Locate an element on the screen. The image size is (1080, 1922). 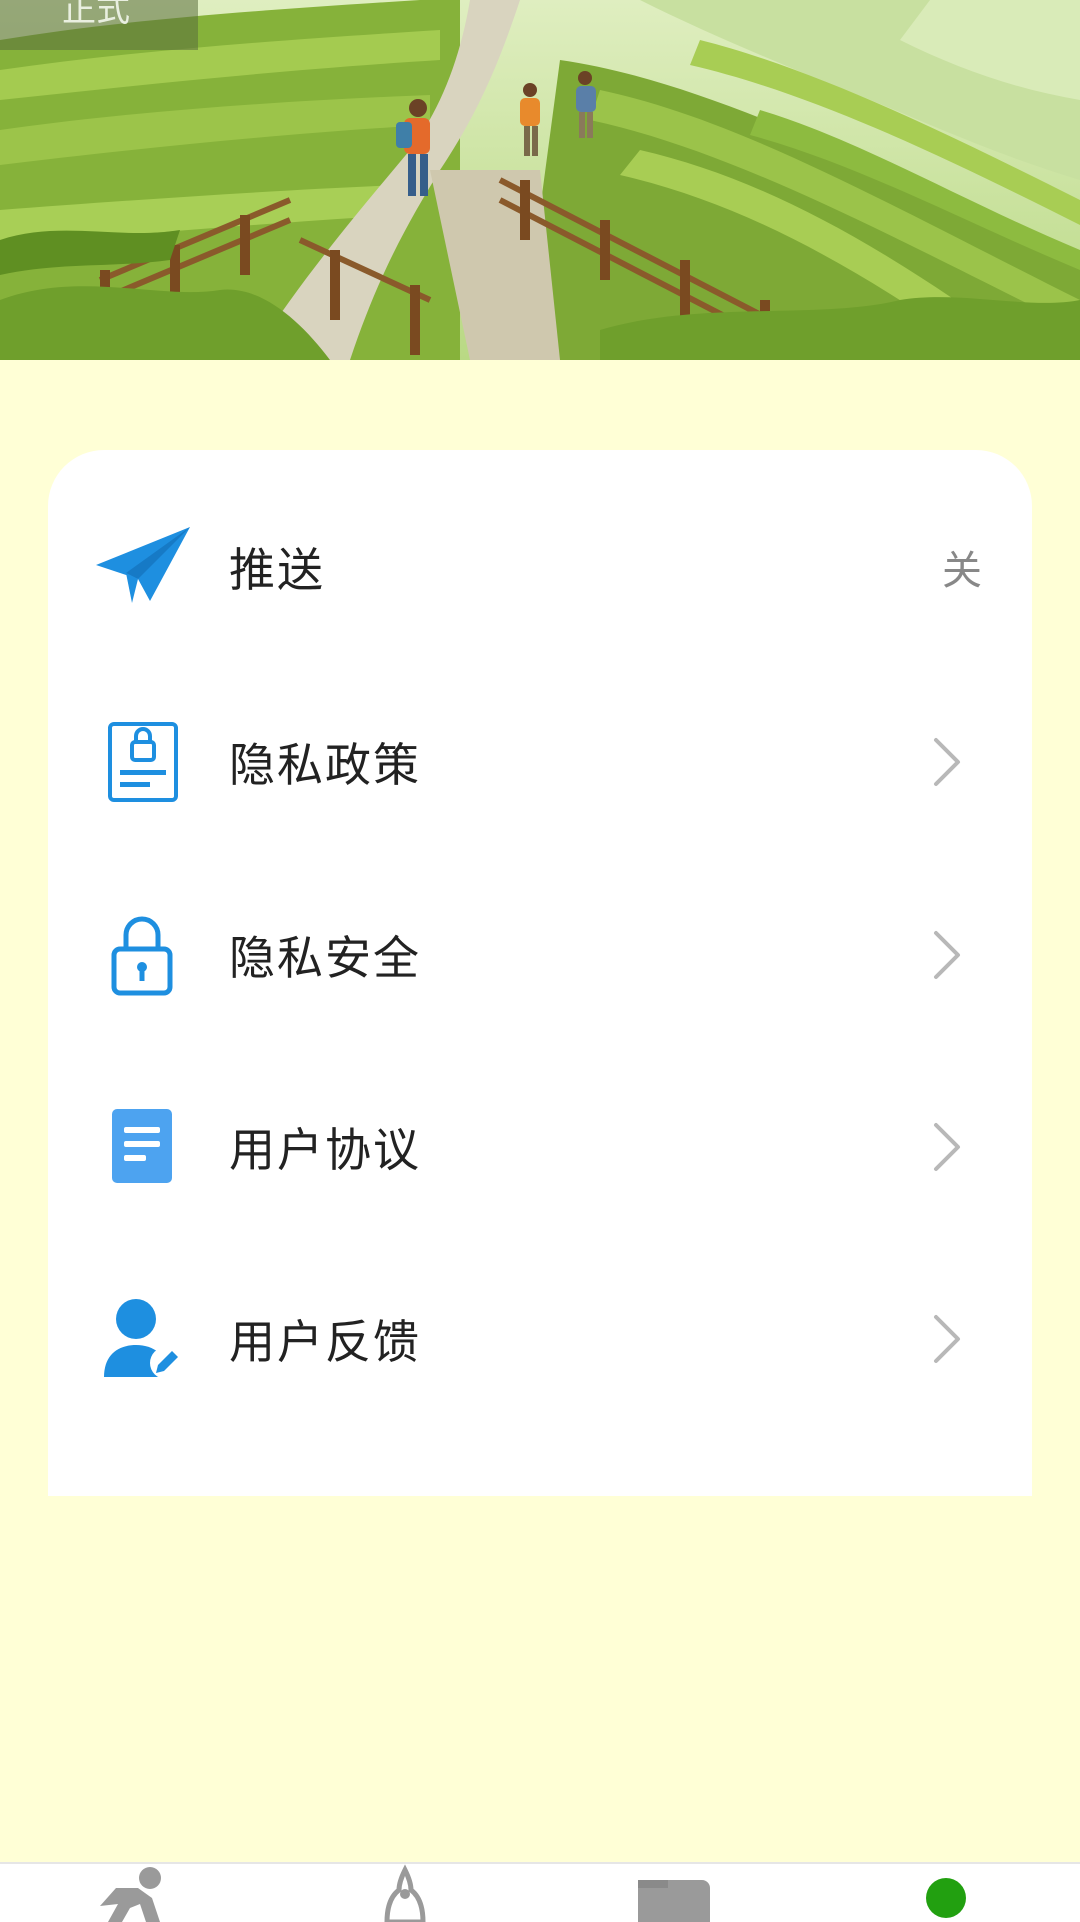
environment-badge: 正式 is located at coordinates (99, 25).